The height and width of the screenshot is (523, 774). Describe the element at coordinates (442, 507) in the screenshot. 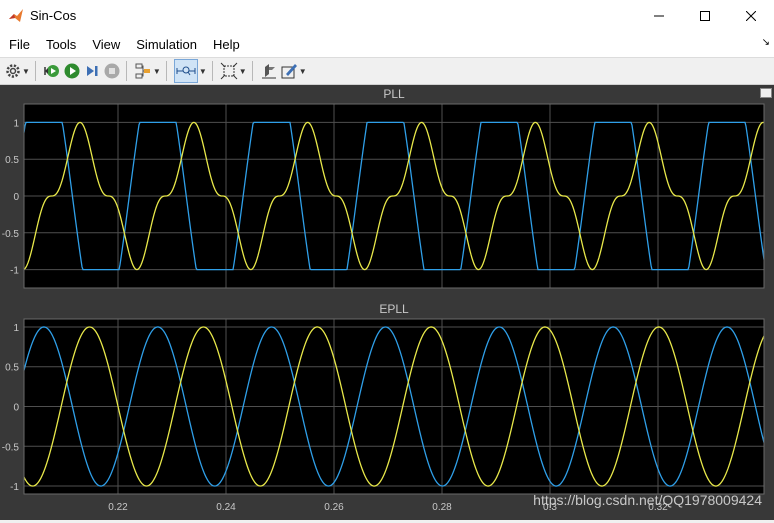

I see `x-tick-label: 0.28` at that location.